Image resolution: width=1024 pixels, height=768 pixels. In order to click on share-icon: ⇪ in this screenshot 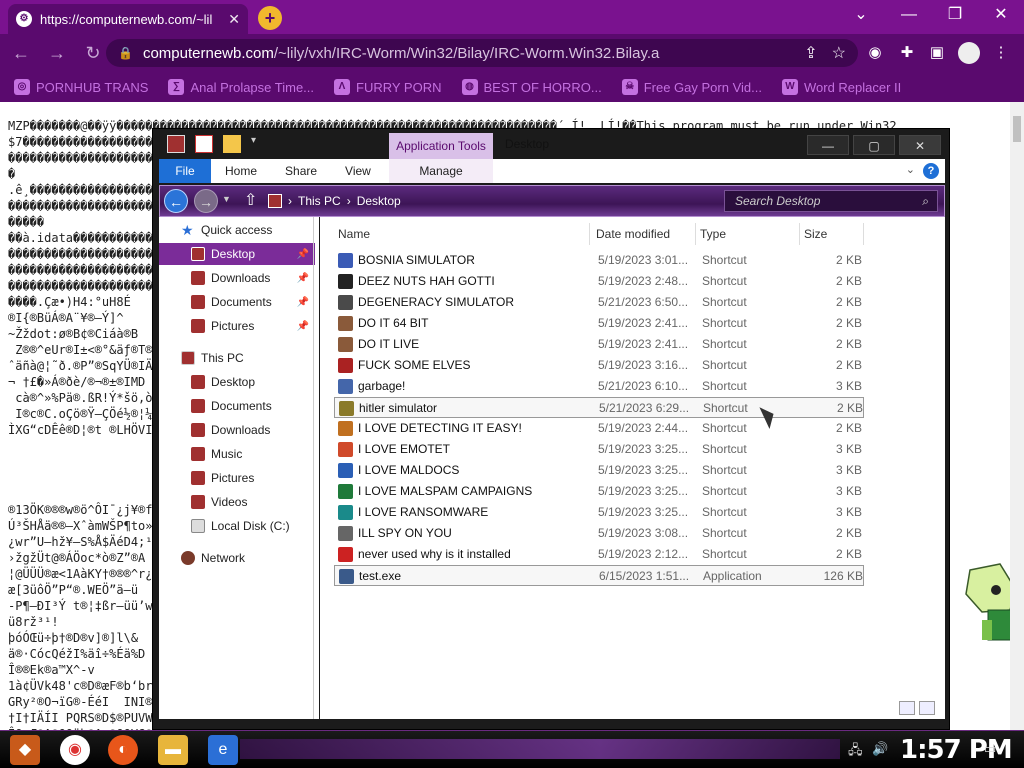, I will do `click(810, 53)`.